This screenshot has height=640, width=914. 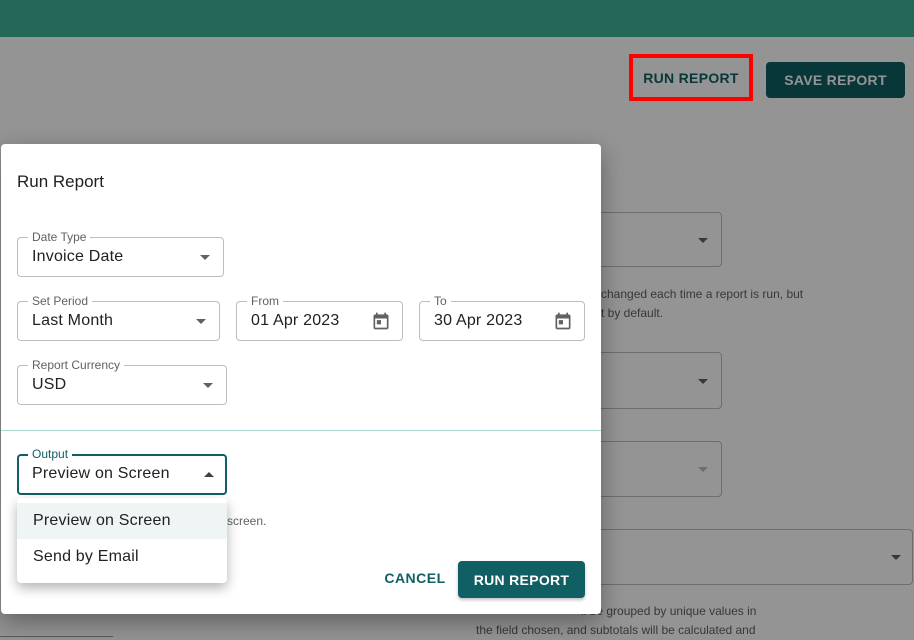 I want to click on menu-item-preview-on-screen: Preview on Screen, so click(x=122, y=521).